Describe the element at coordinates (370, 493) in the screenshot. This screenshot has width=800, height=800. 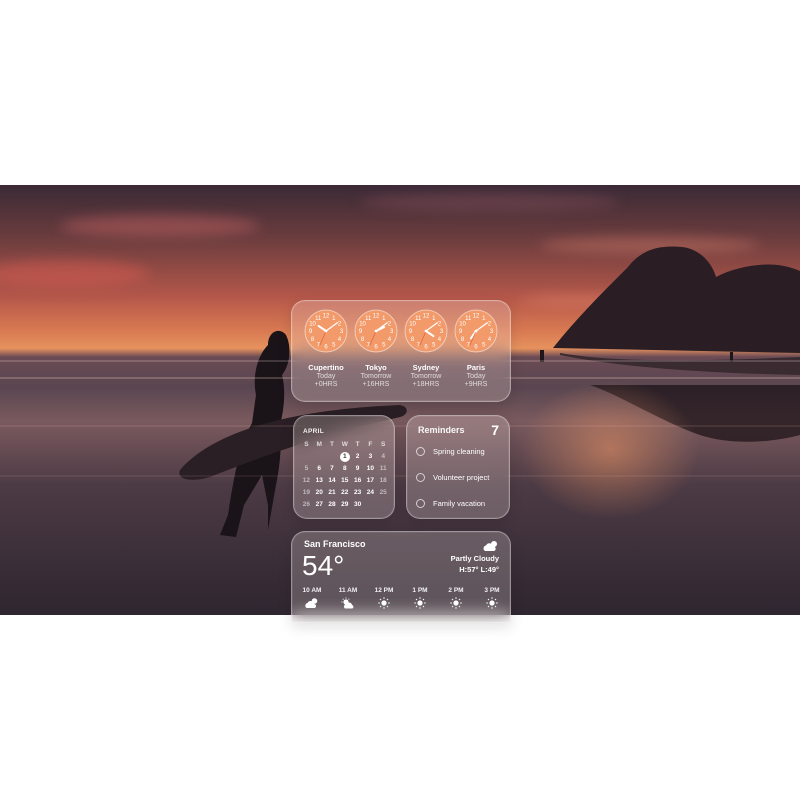
I see `calendar-day: 24` at that location.